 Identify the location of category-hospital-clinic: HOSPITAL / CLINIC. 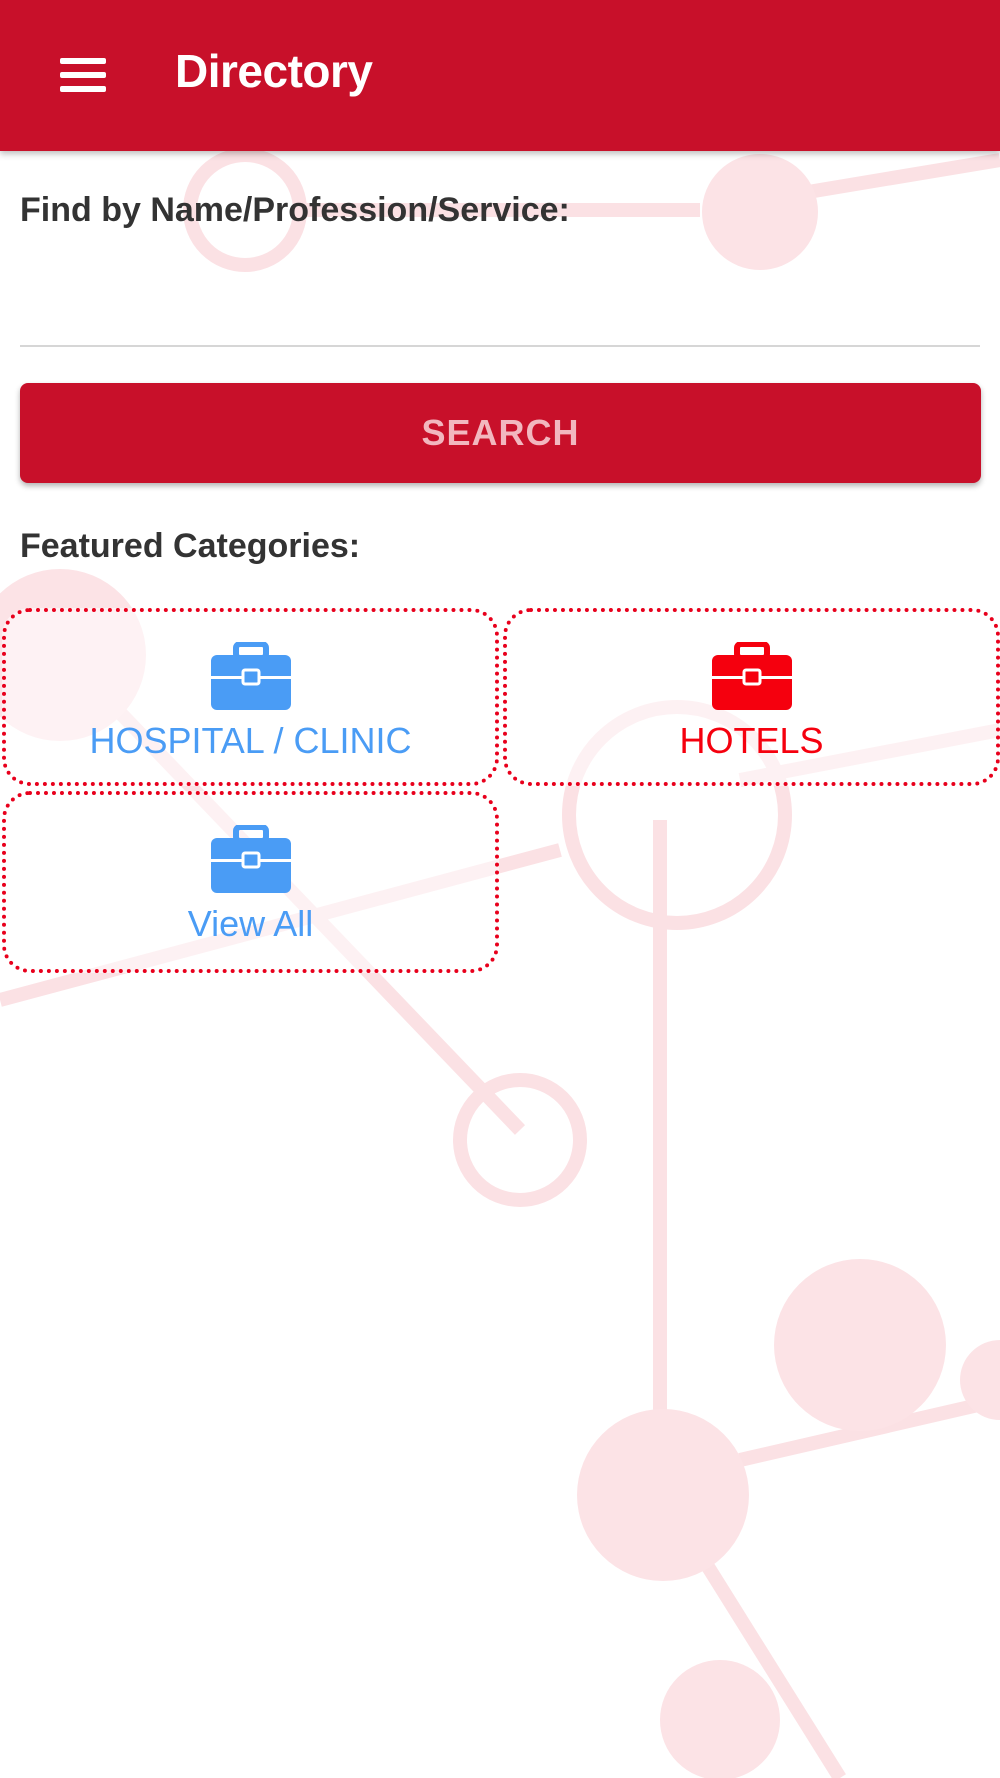
(250, 697).